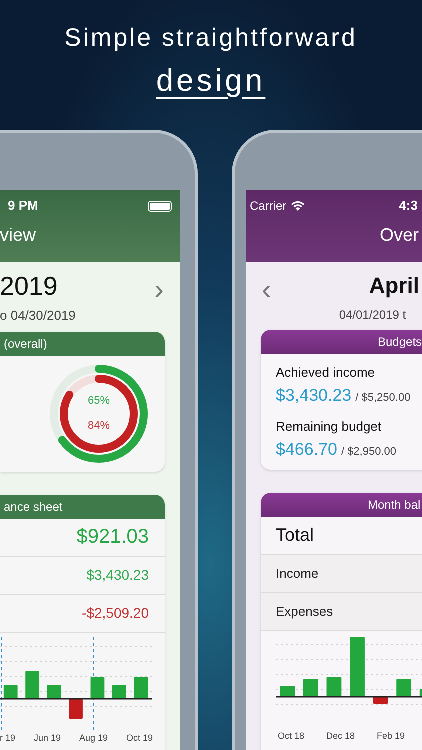  What do you see at coordinates (329, 427) in the screenshot?
I see `budget-label: Remaining budget` at bounding box center [329, 427].